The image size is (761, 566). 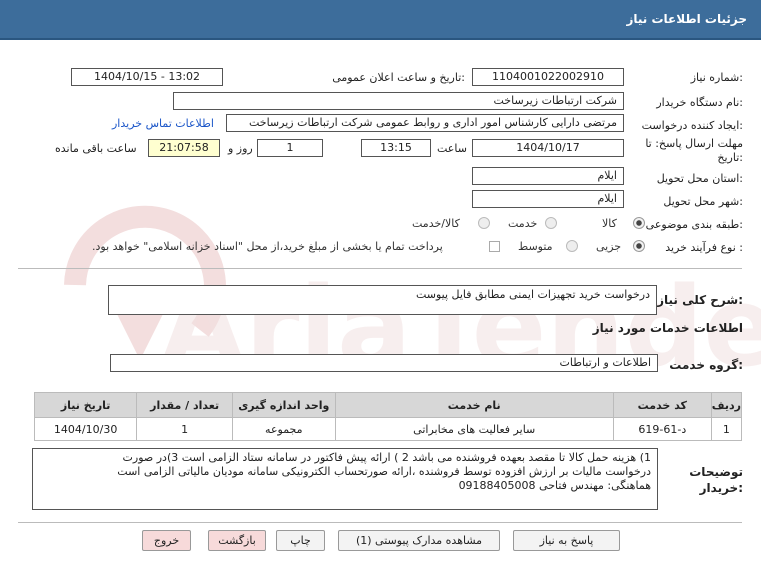 I want to click on back-button: بازگشت, so click(x=237, y=540).